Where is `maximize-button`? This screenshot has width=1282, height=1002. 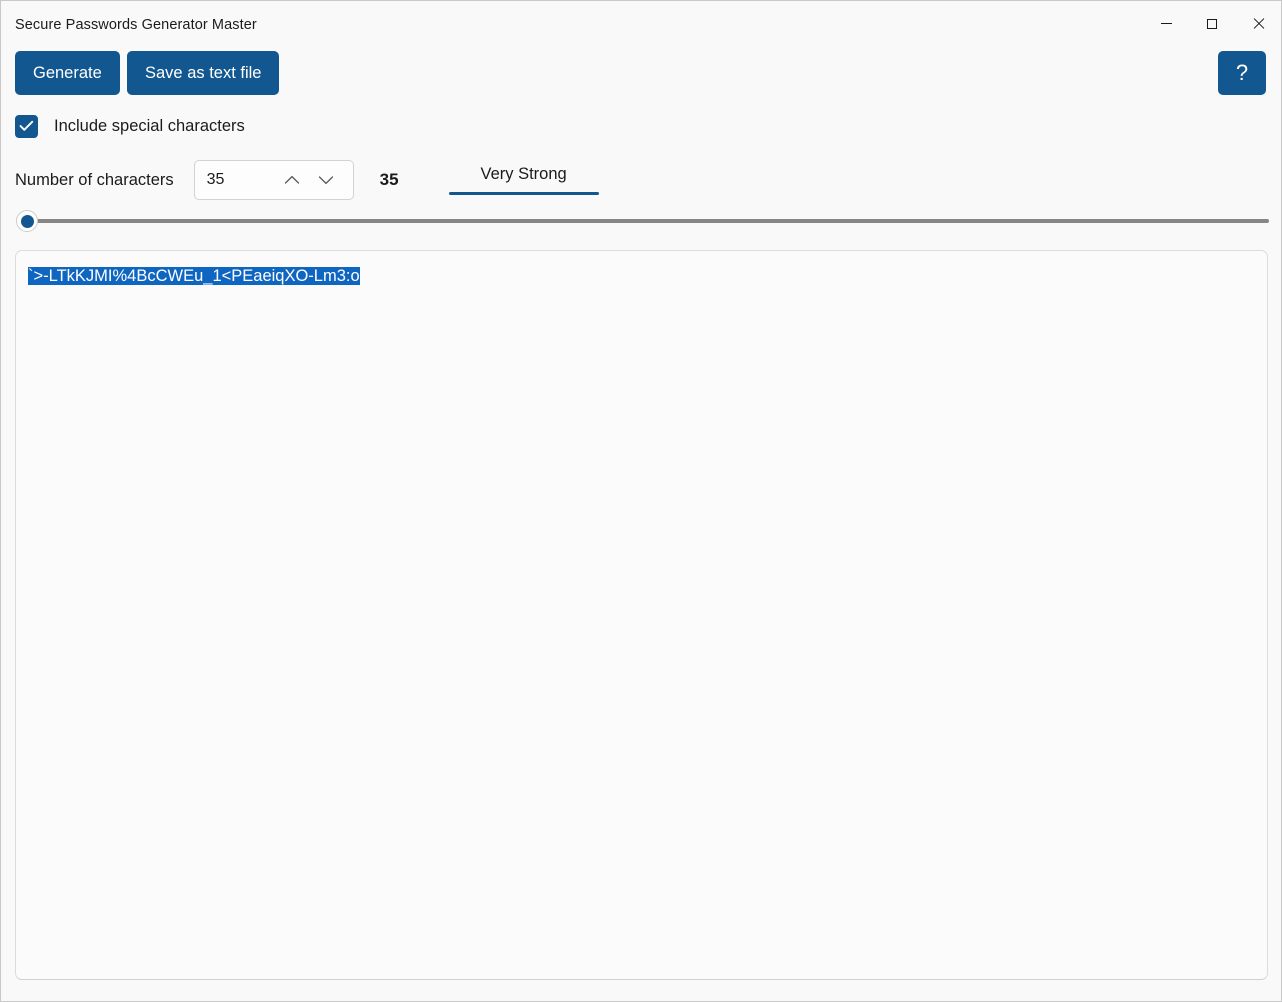
maximize-button is located at coordinates (1212, 23).